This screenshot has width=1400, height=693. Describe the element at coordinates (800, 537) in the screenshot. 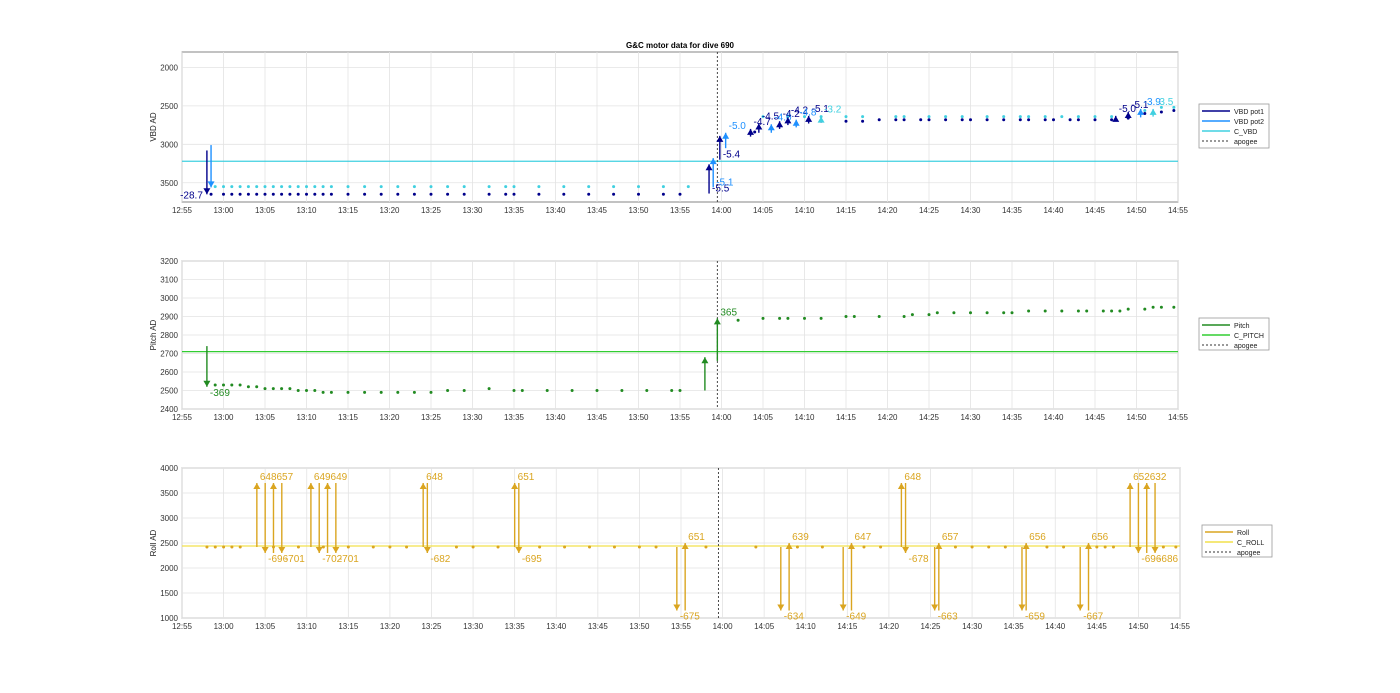

I see `move-label: 639` at that location.